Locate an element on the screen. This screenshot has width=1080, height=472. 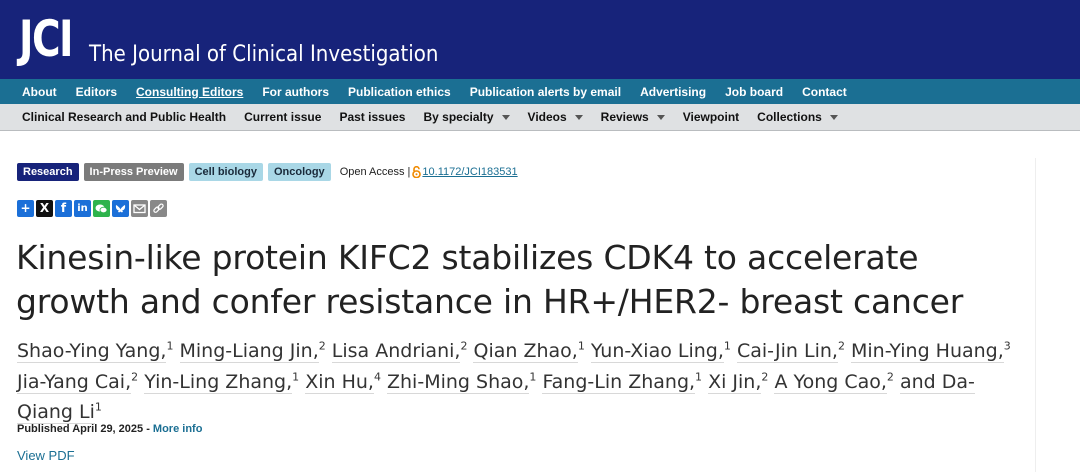
nav-current-issue: Current issue is located at coordinates (282, 117).